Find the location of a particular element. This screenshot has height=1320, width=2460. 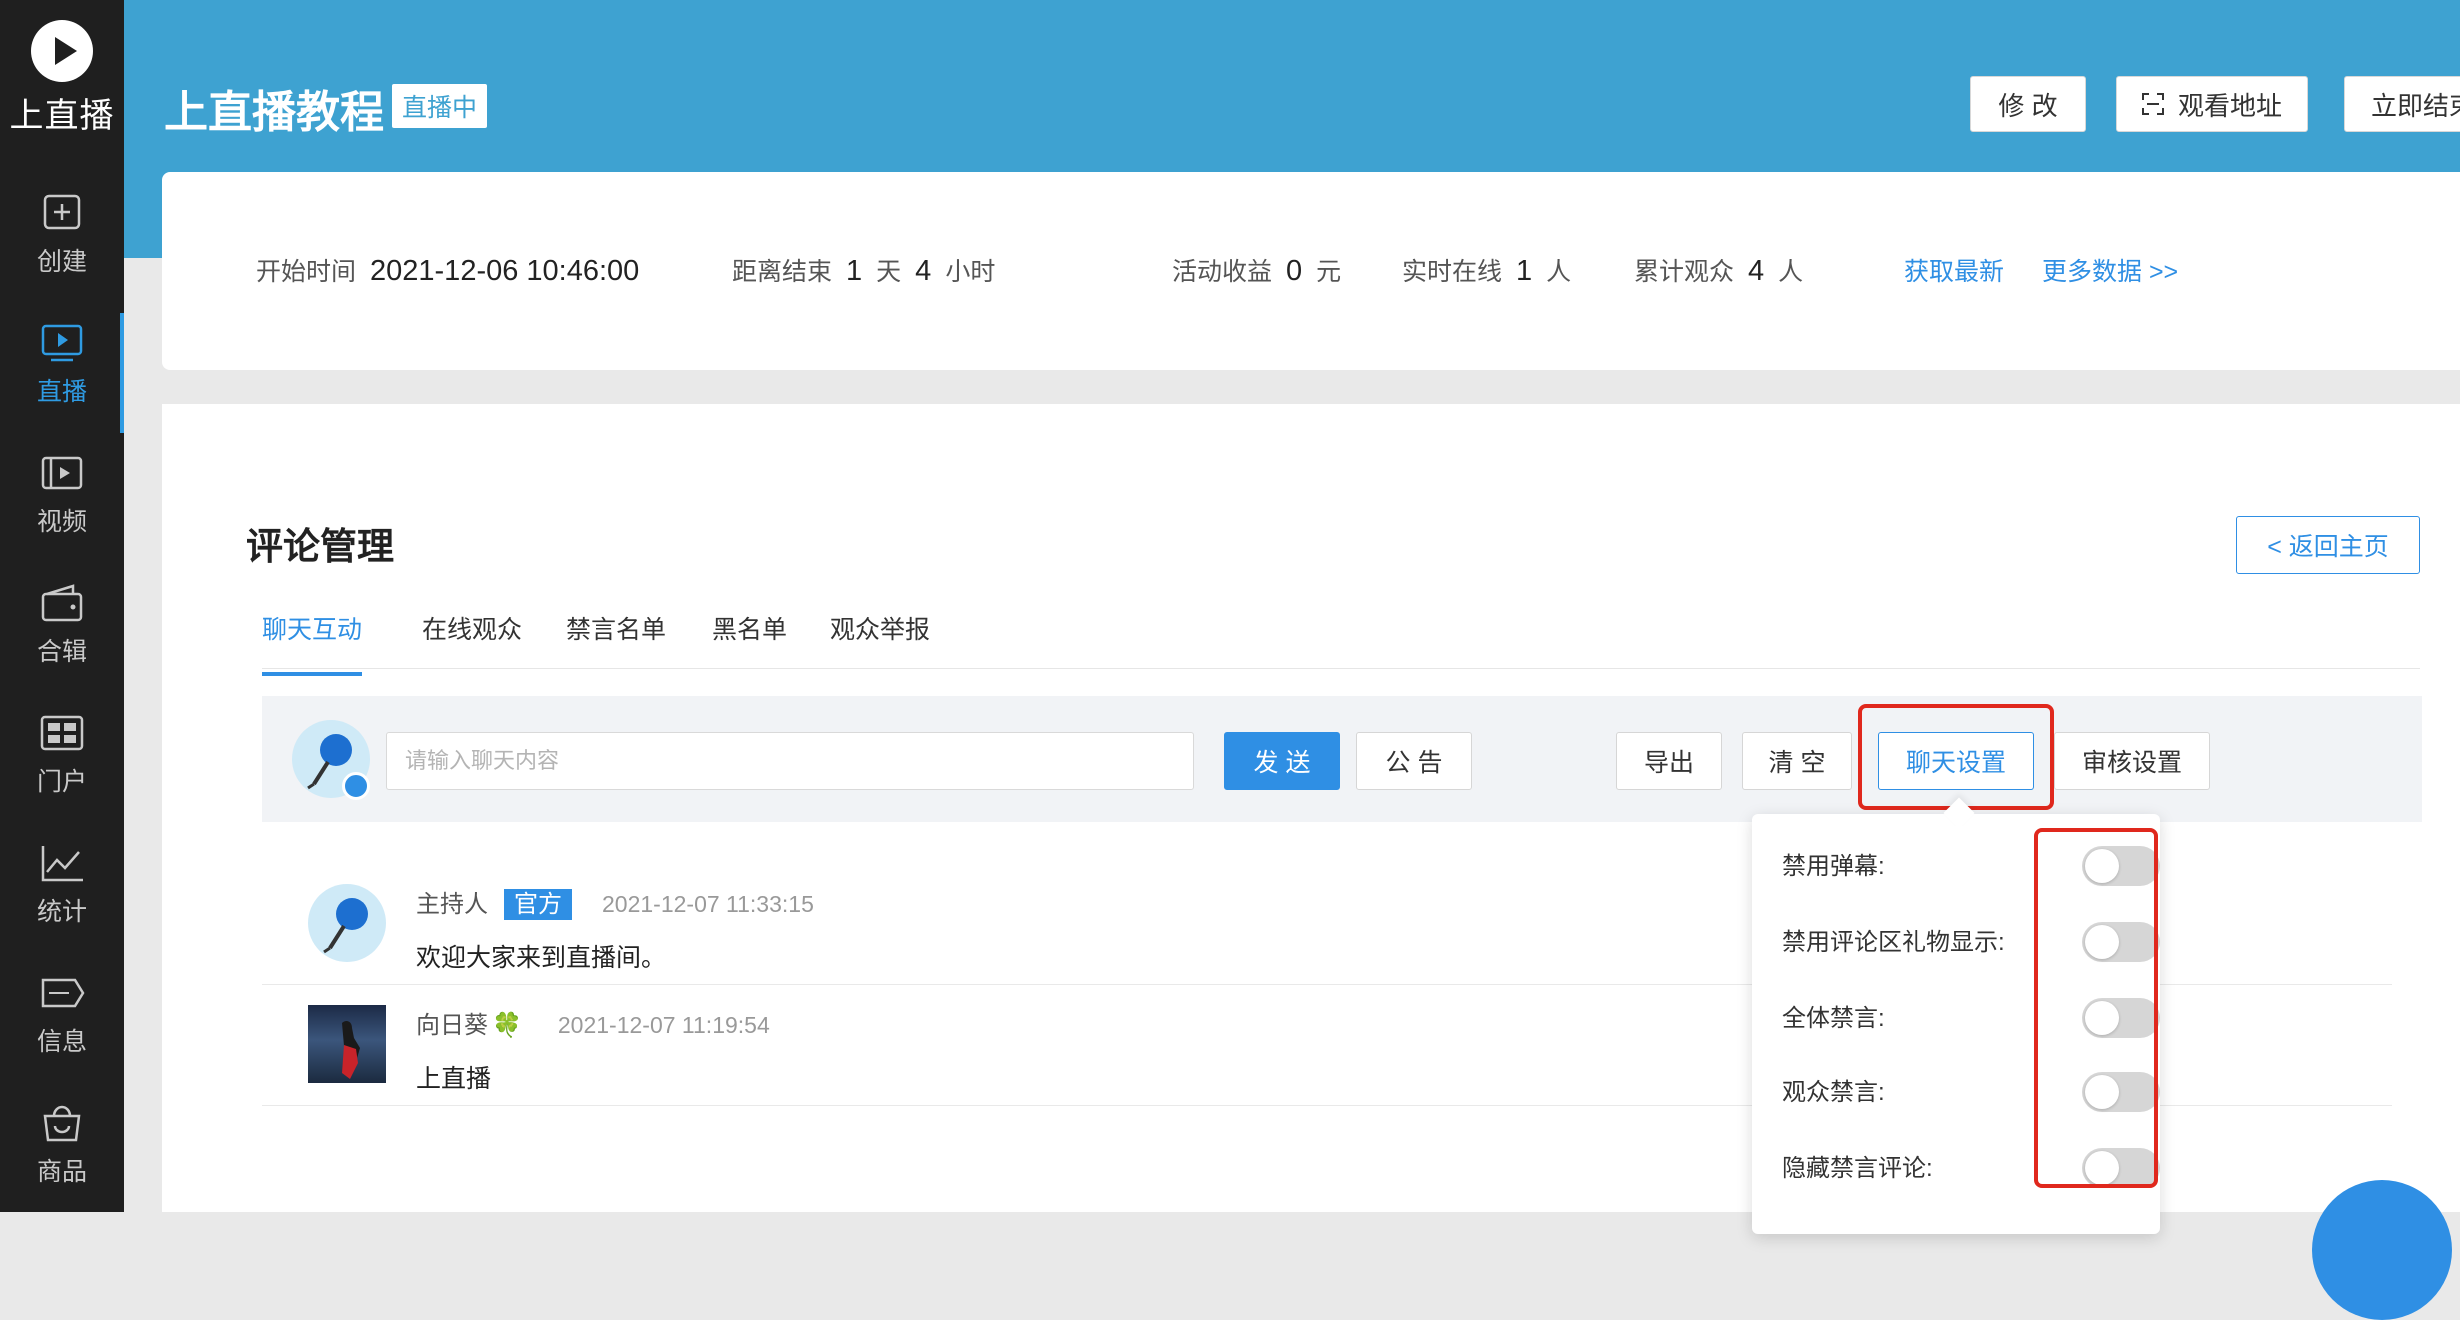

mascot-icon is located at coordinates (345, 926).